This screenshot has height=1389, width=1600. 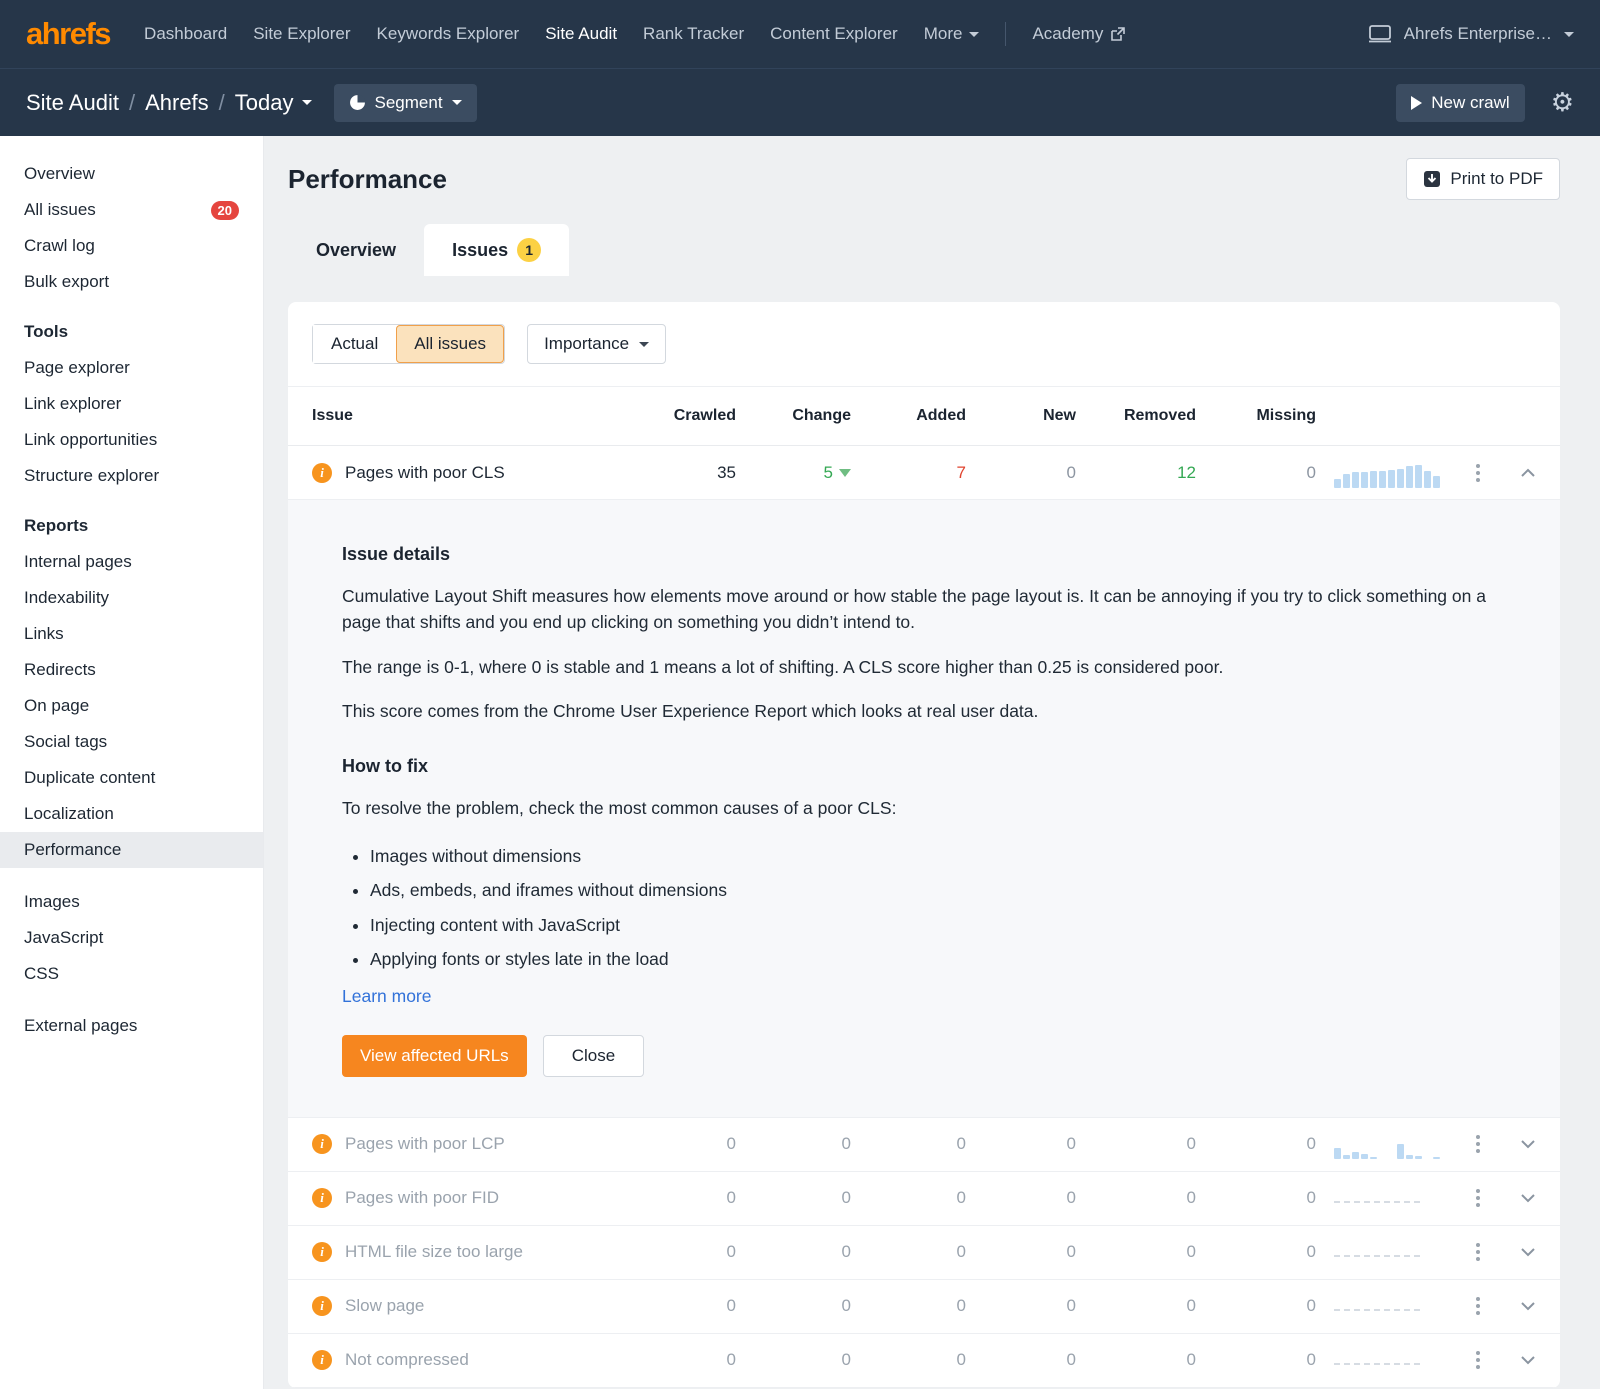 I want to click on nav-item-content-explorer: Content Explorer, so click(x=834, y=34).